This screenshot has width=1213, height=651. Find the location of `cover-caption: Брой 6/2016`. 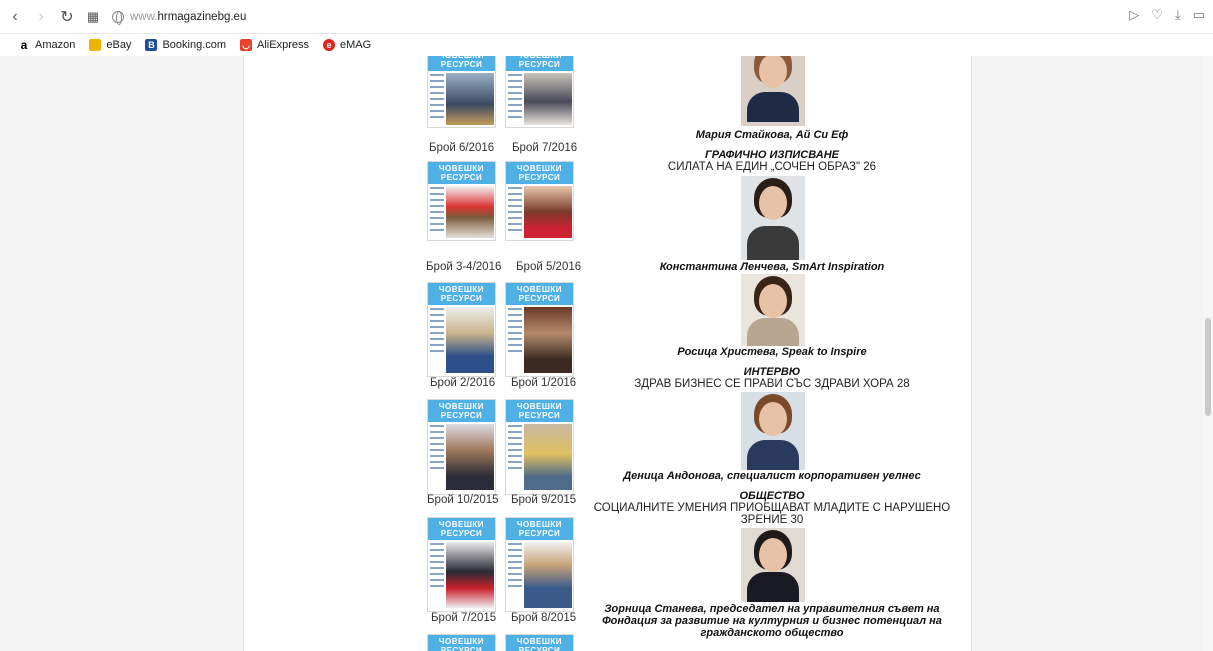

cover-caption: Брой 6/2016 is located at coordinates (461, 148).